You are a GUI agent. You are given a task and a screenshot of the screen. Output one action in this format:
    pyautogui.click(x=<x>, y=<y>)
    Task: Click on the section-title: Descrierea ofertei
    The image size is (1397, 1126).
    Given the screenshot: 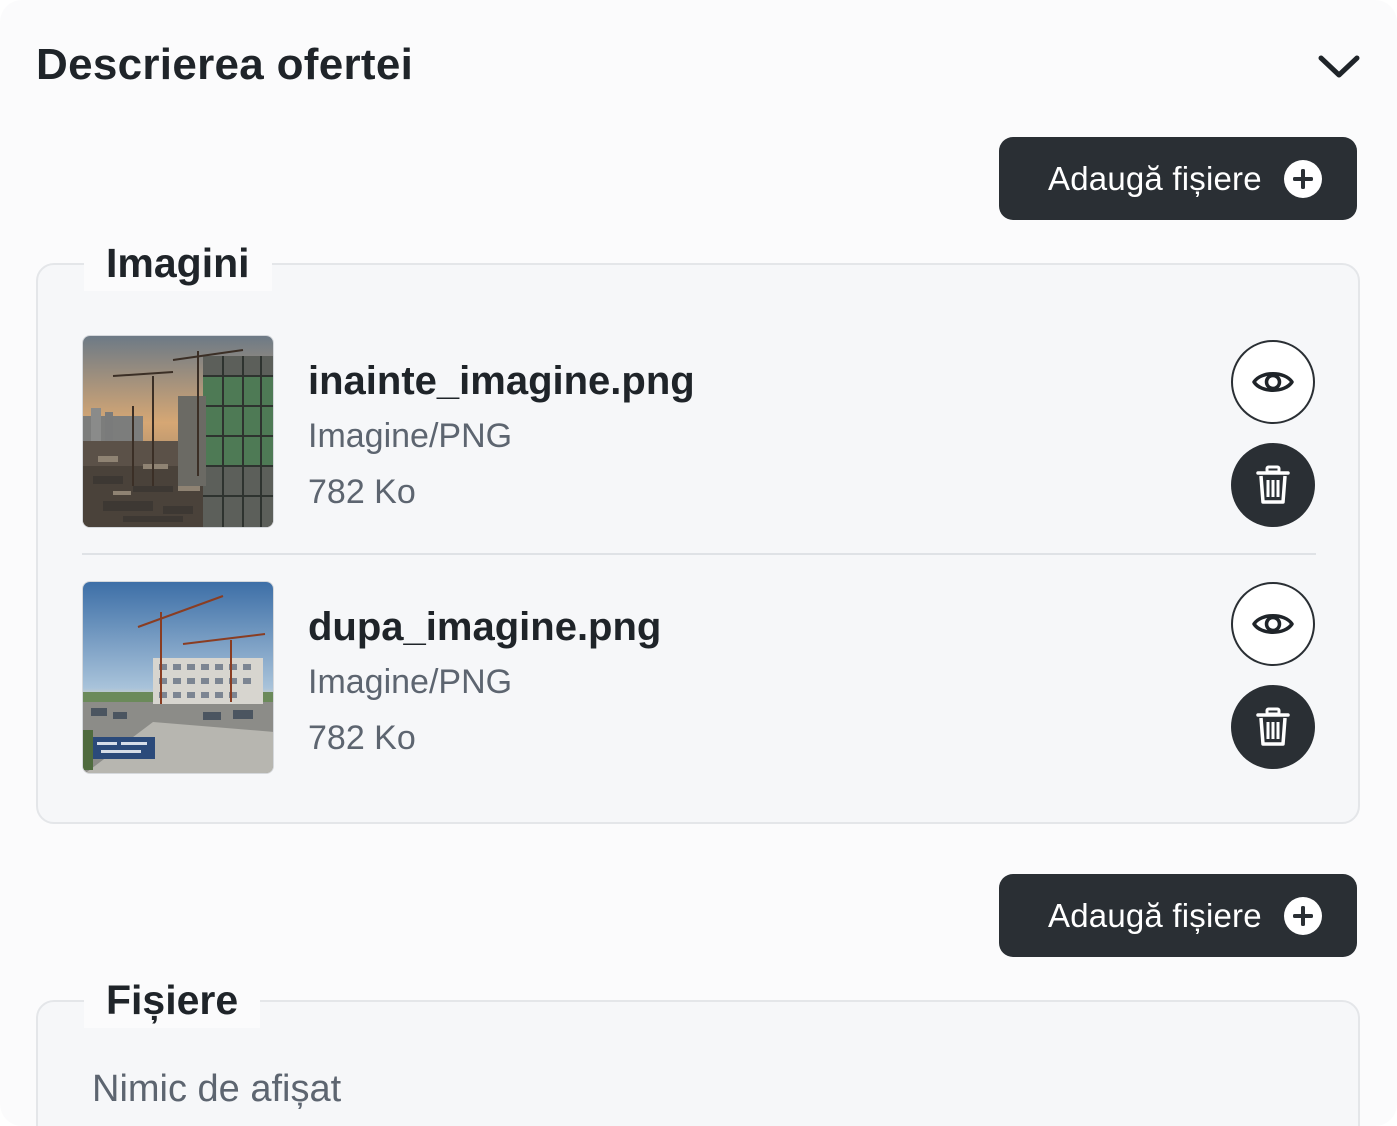 What is the action you would take?
    pyautogui.click(x=225, y=64)
    